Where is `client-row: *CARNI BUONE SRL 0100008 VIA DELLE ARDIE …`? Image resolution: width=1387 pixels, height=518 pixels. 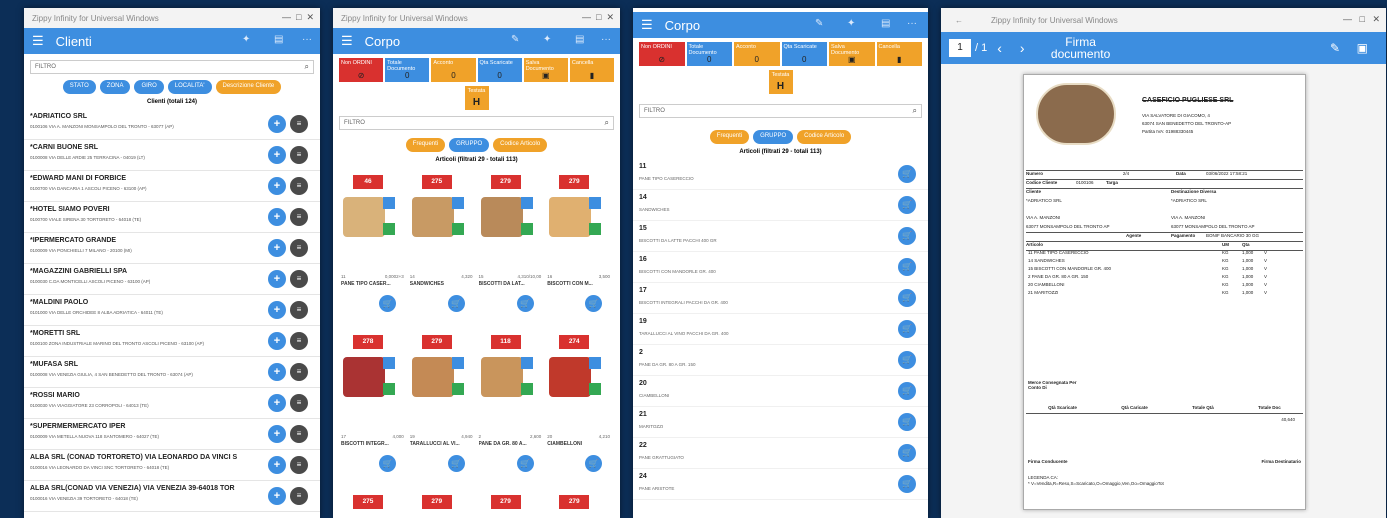
client-row: *CARNI BUONE SRL 0100008 VIA DELLE ARDIE … is located at coordinates (172, 155).